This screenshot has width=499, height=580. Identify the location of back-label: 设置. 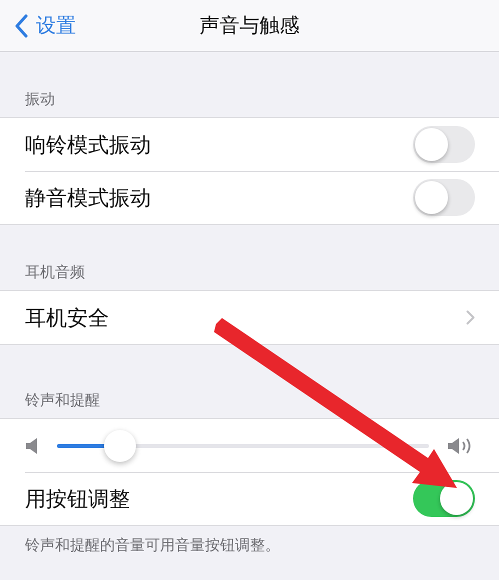
(56, 25).